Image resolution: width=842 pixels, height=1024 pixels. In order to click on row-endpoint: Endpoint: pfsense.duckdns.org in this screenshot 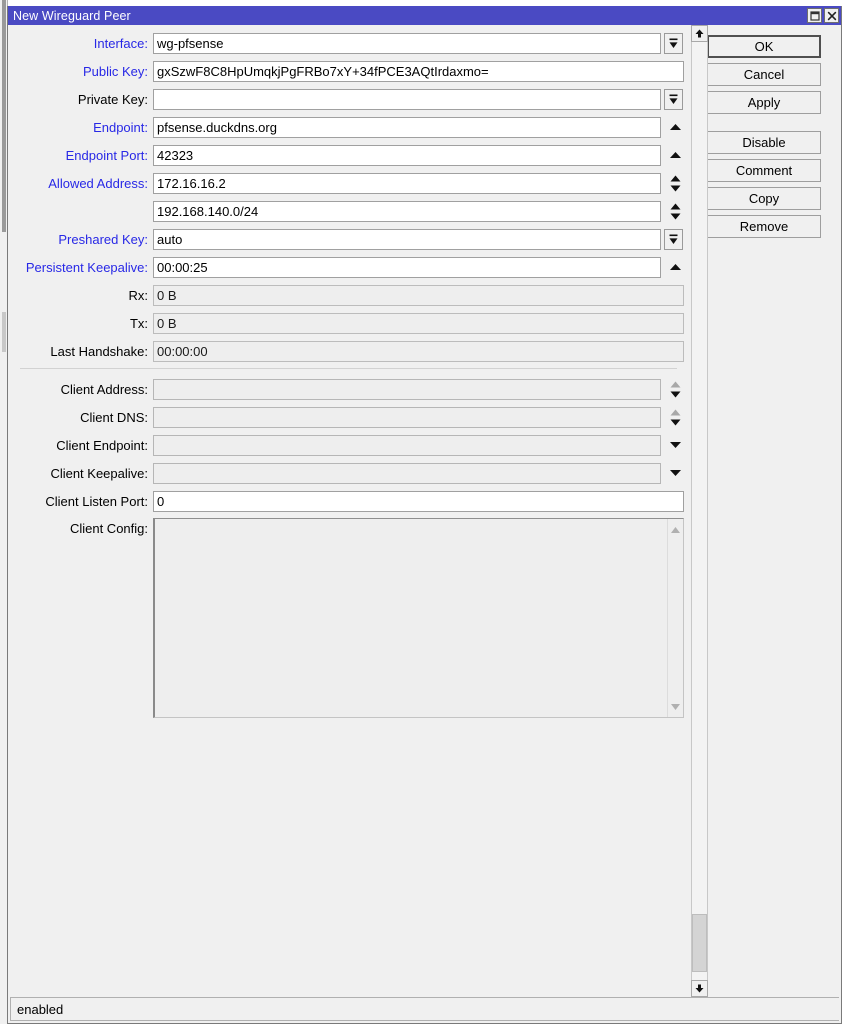, I will do `click(347, 127)`.